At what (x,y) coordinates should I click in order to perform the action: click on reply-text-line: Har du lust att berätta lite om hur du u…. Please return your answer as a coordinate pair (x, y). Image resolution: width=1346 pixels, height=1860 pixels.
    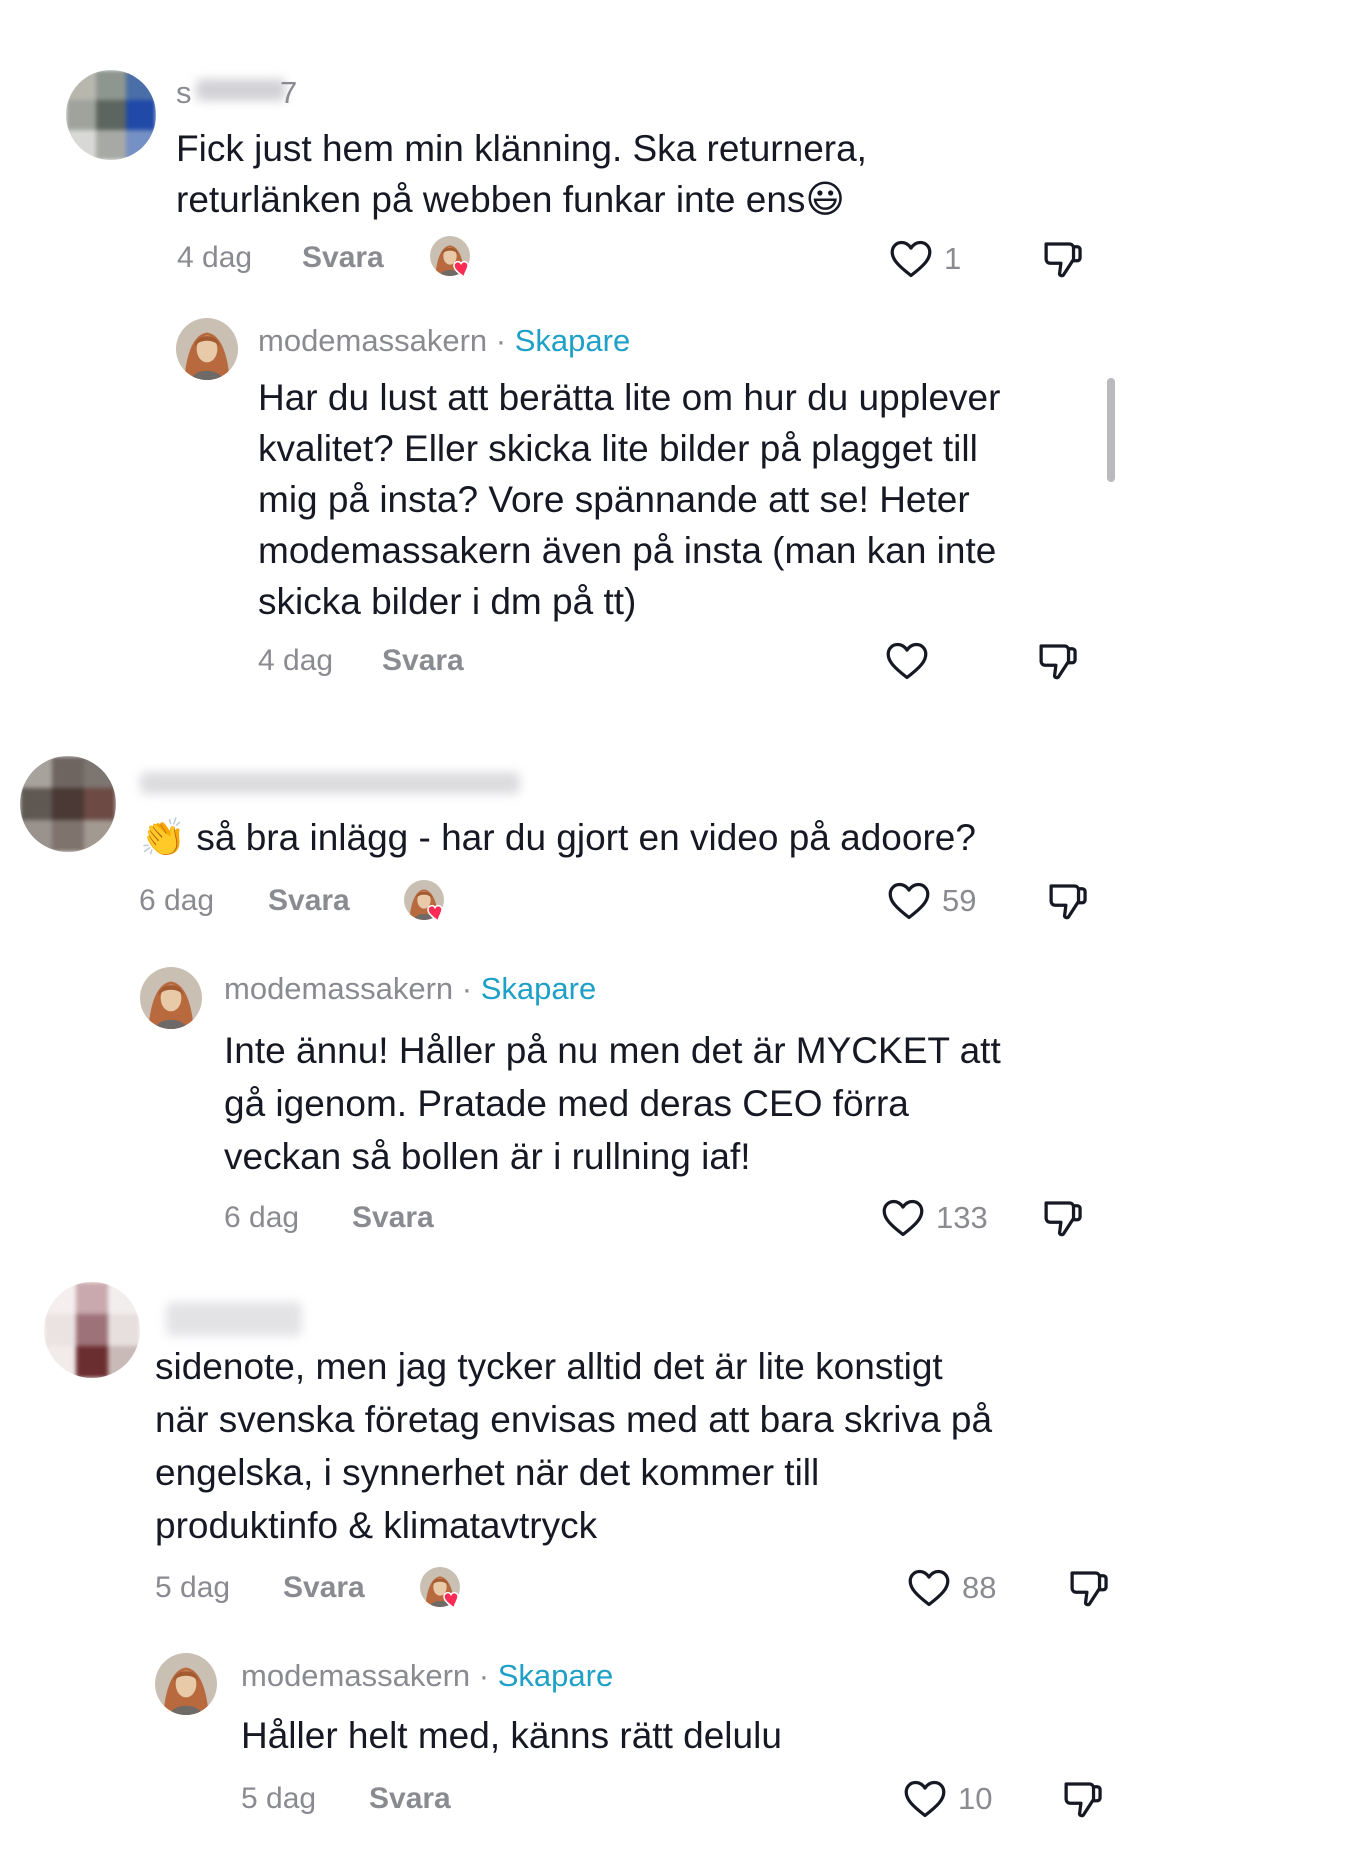
    Looking at the image, I should click on (629, 397).